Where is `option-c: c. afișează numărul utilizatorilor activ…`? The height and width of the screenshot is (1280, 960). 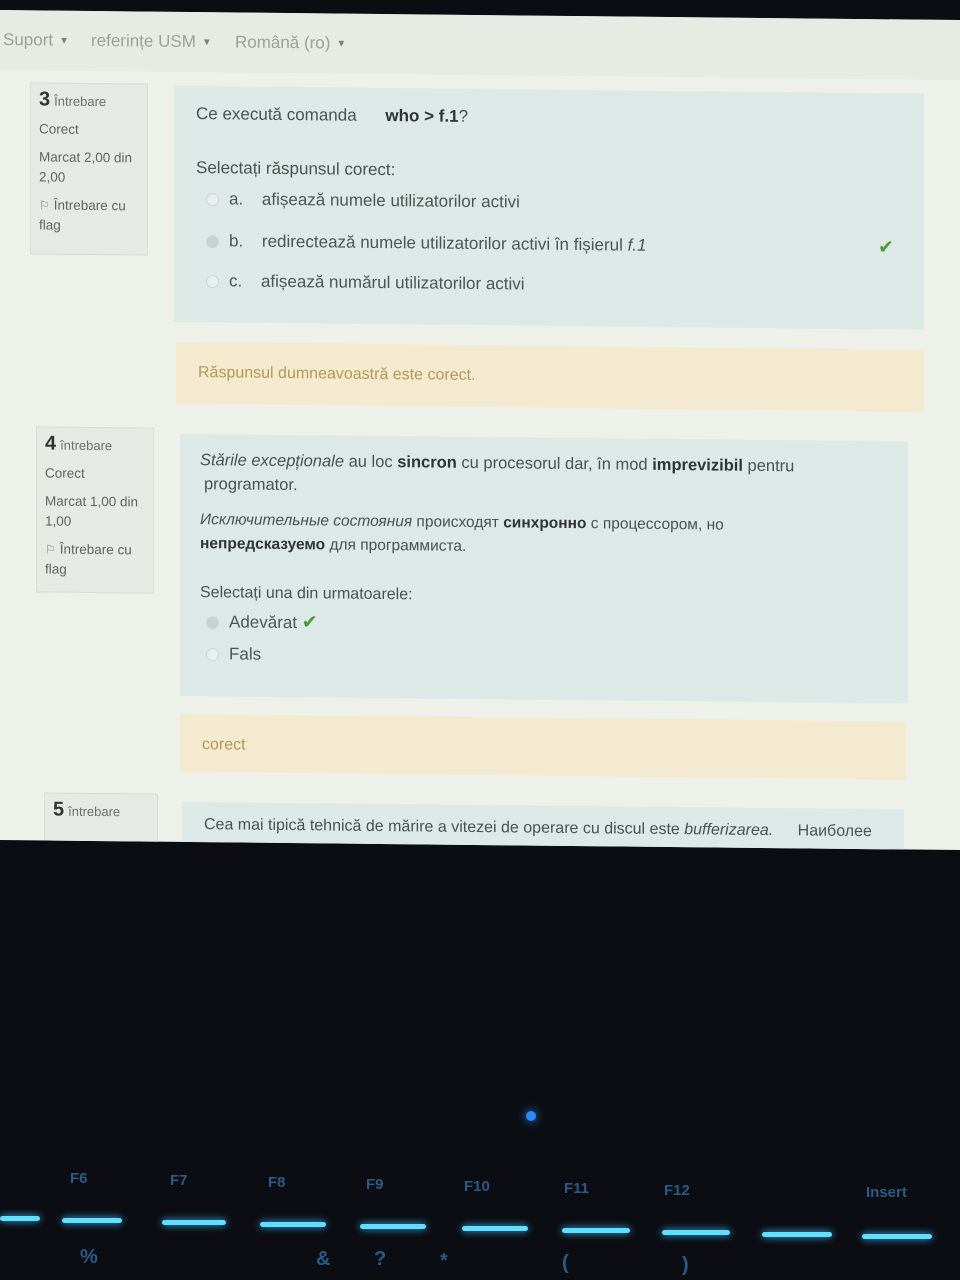
option-c: c. afișează numărul utilizatorilor activ… is located at coordinates (365, 282).